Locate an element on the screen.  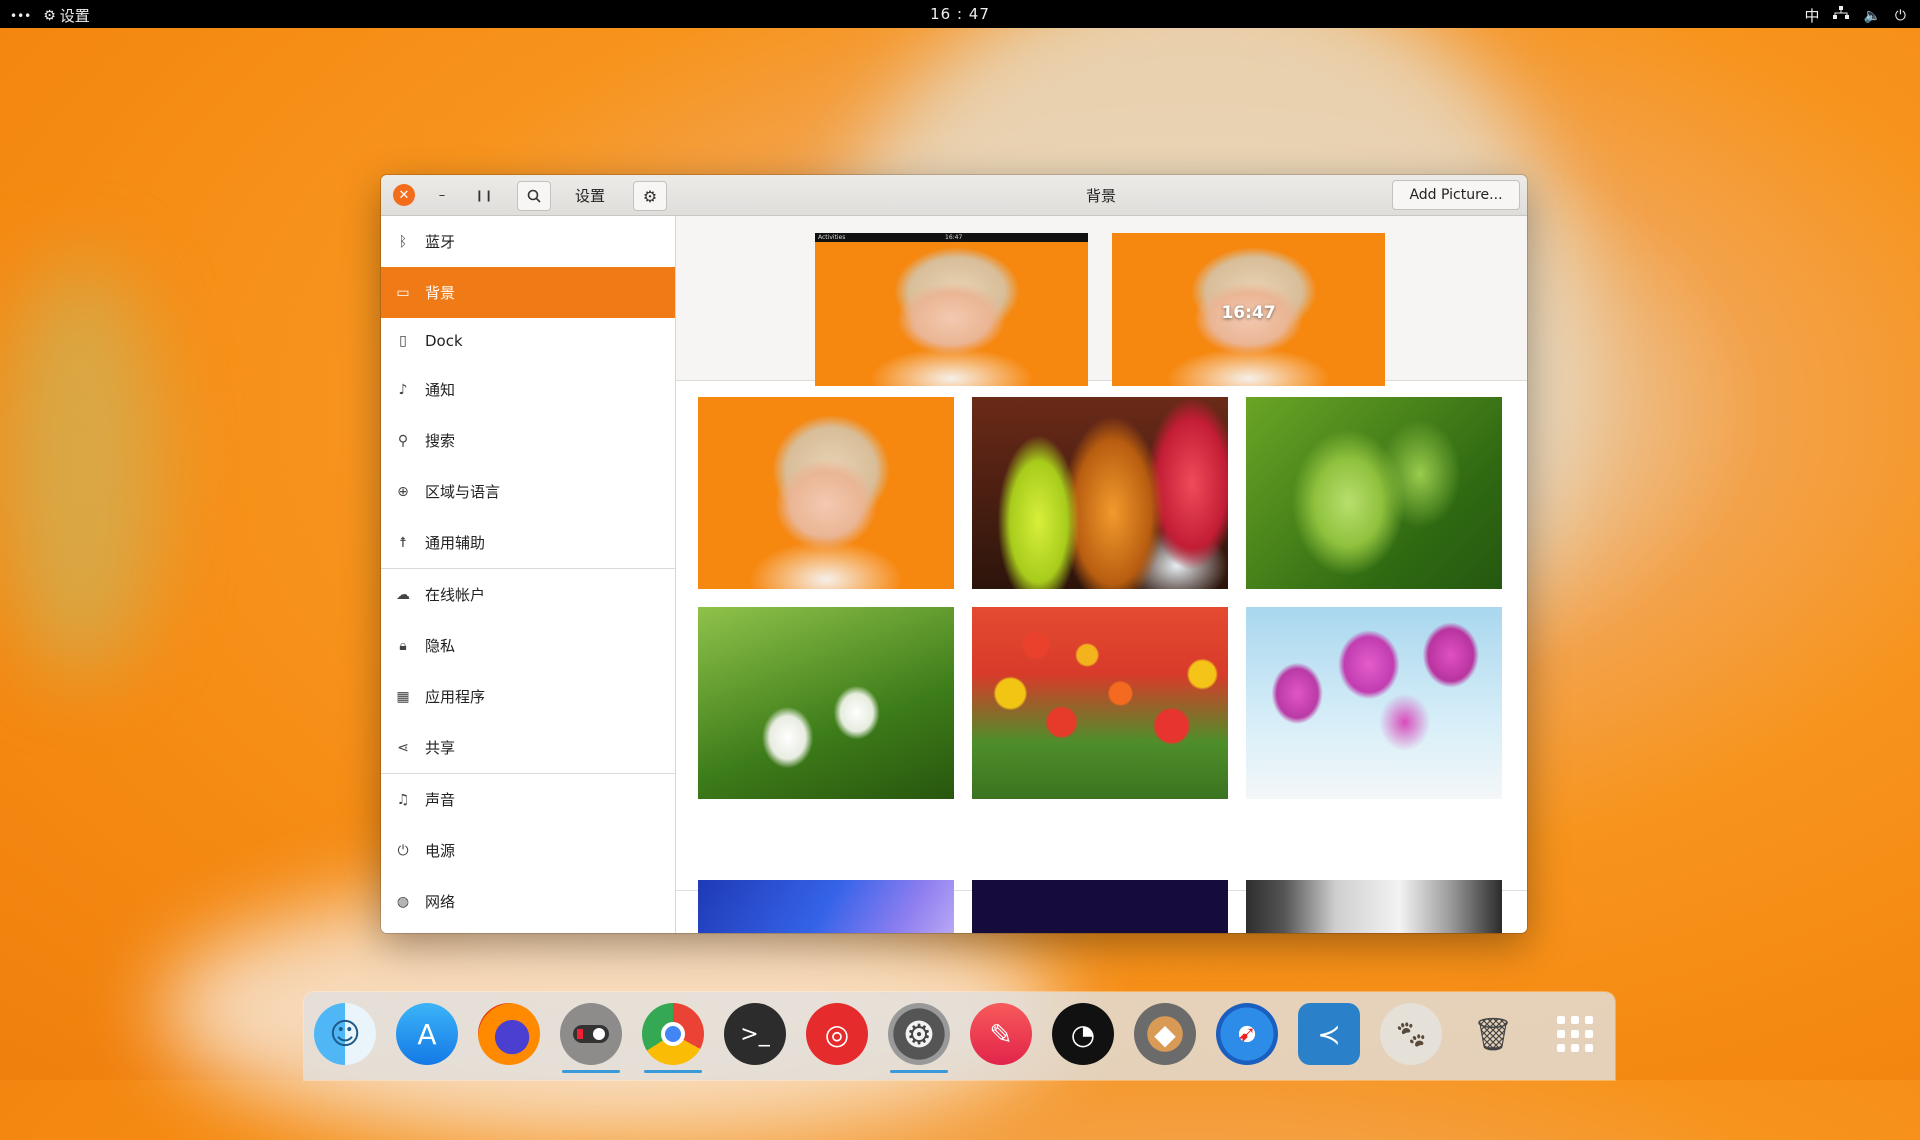
sidebar-item-label: 在线帐户 is located at coordinates (455, 595).